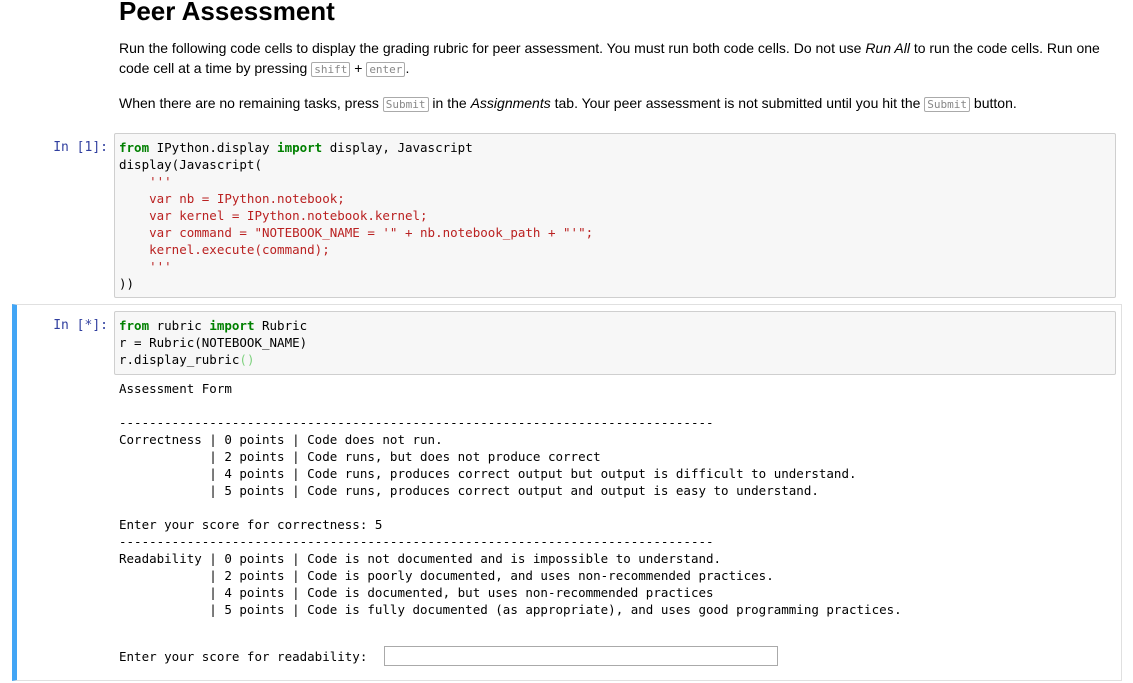 This screenshot has width=1133, height=683. What do you see at coordinates (243, 656) in the screenshot?
I see `readability-prompt: Enter your score for readability:` at bounding box center [243, 656].